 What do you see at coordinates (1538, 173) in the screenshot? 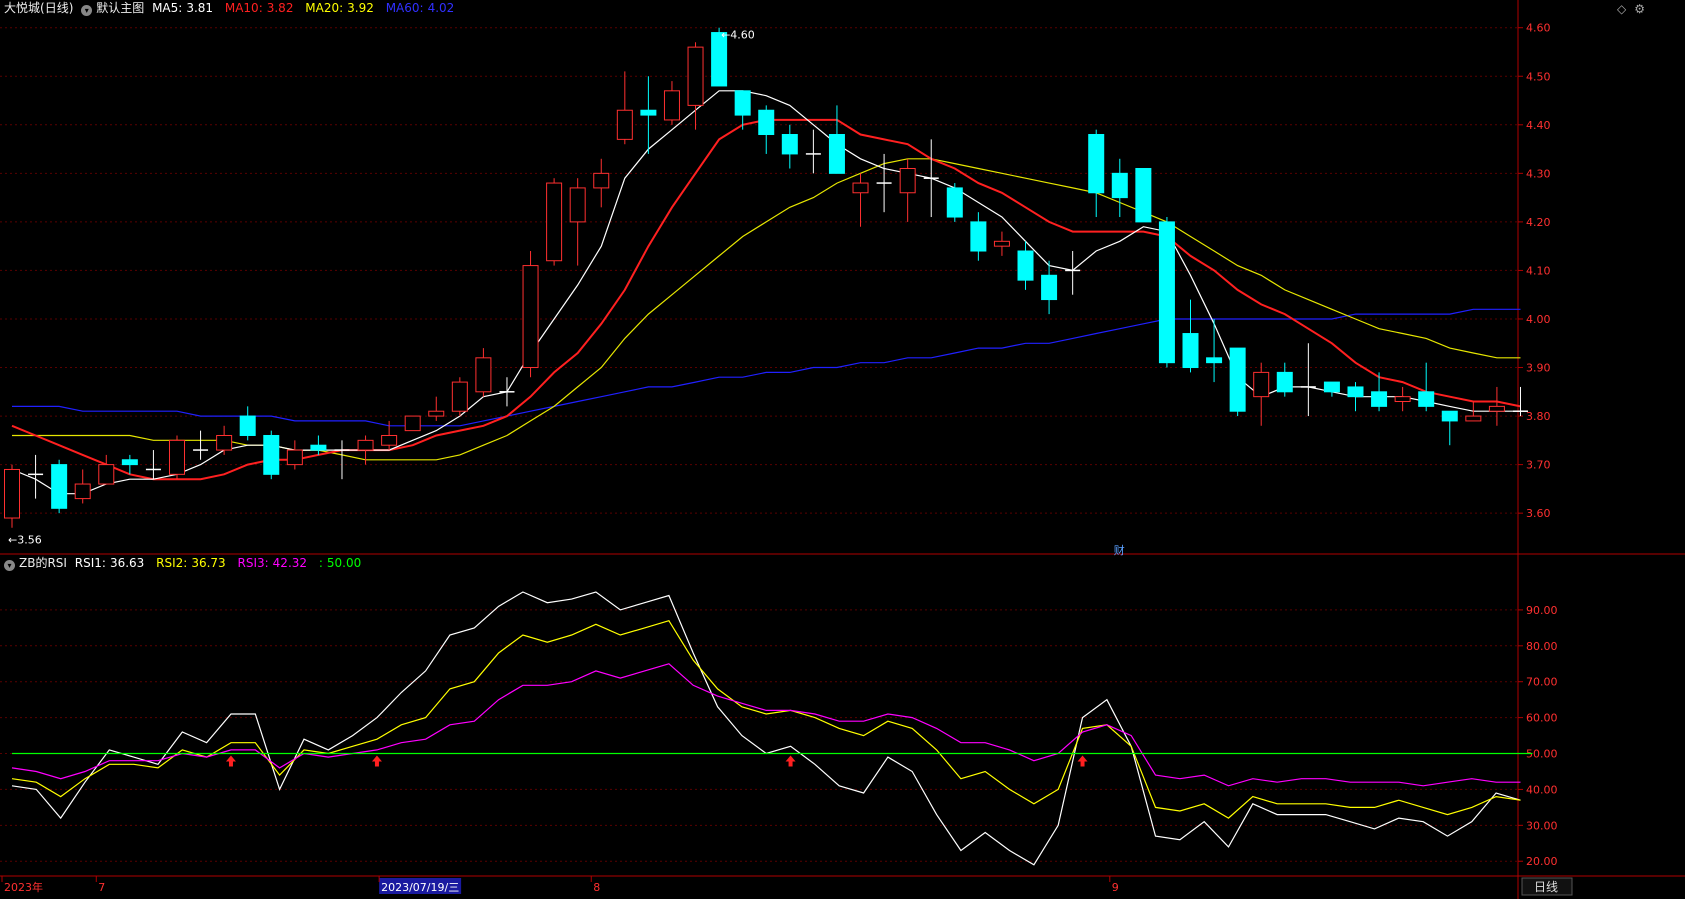
I see `price-tick-label: 4.30` at bounding box center [1538, 173].